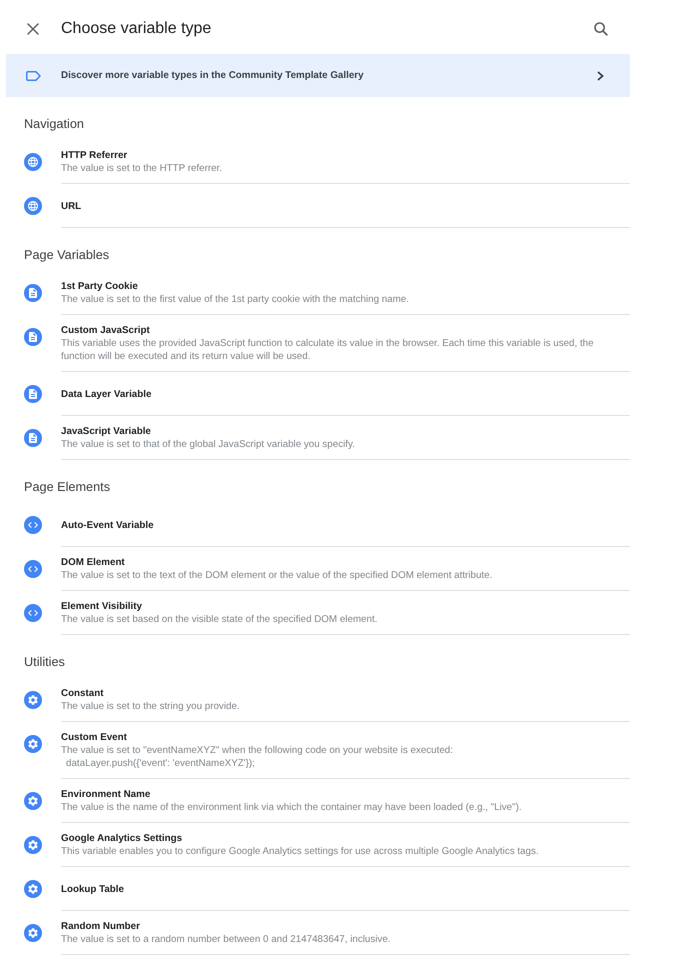 Image resolution: width=682 pixels, height=962 pixels. What do you see at coordinates (33, 29) in the screenshot?
I see `close-icon` at bounding box center [33, 29].